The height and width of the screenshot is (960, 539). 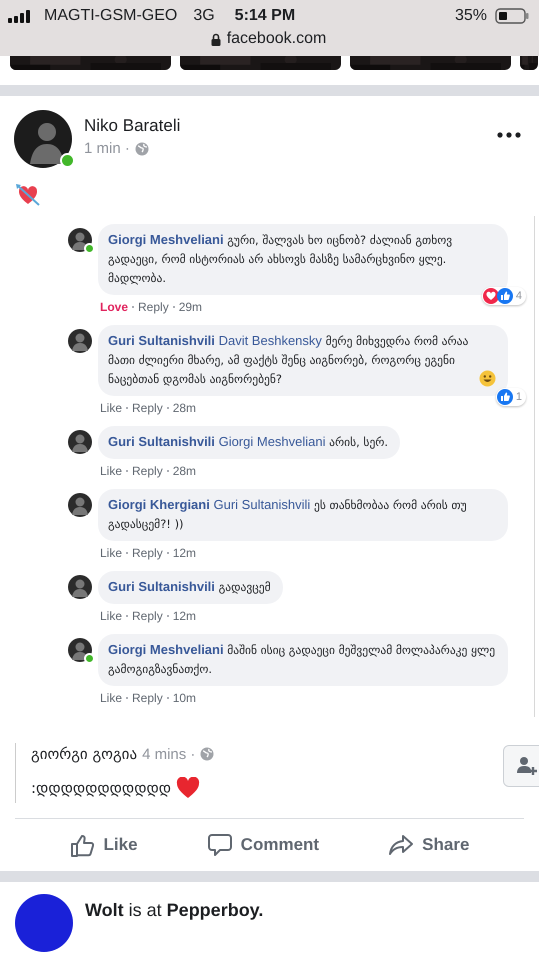 What do you see at coordinates (288, 514) in the screenshot?
I see `comment-text: Giorgi Khergiani Guri Sultanishvili ეს თანხმობაა რომ არის თუ გადასცემ?! ))` at bounding box center [288, 514].